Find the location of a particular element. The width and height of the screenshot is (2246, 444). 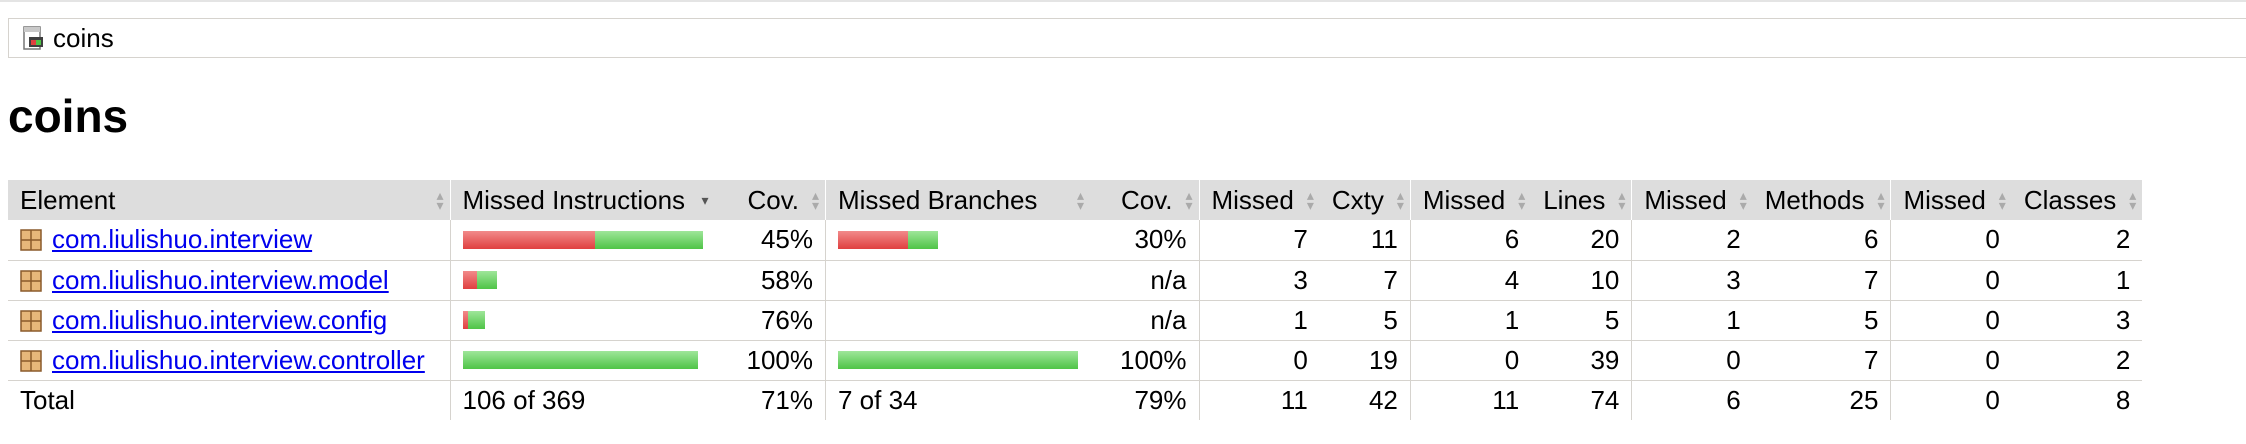

package-link: com.liulishuo.interview.config is located at coordinates (219, 320).